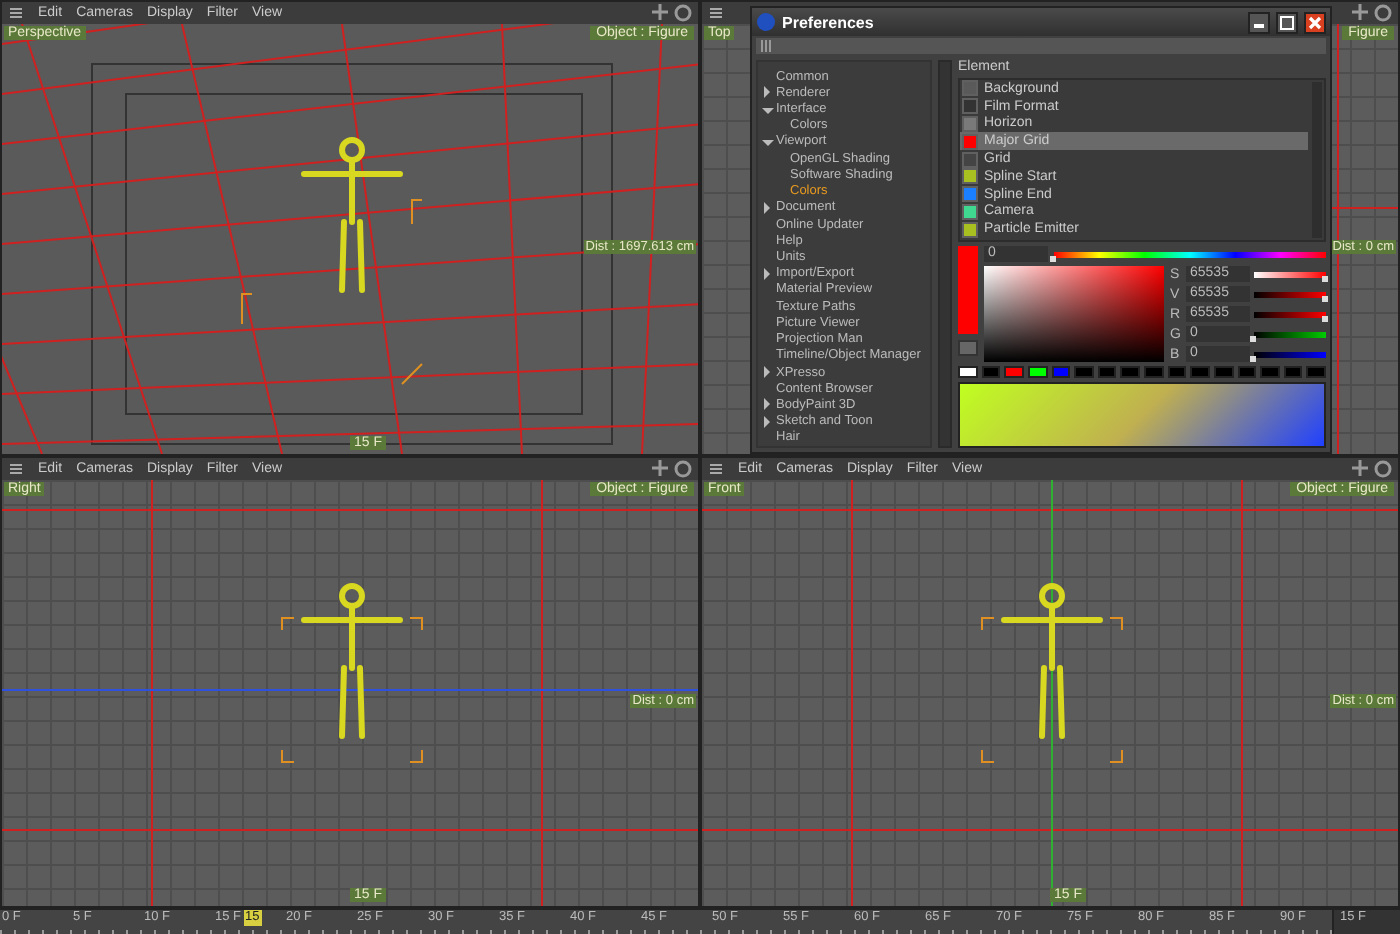  I want to click on hue-slider, so click(1190, 254).